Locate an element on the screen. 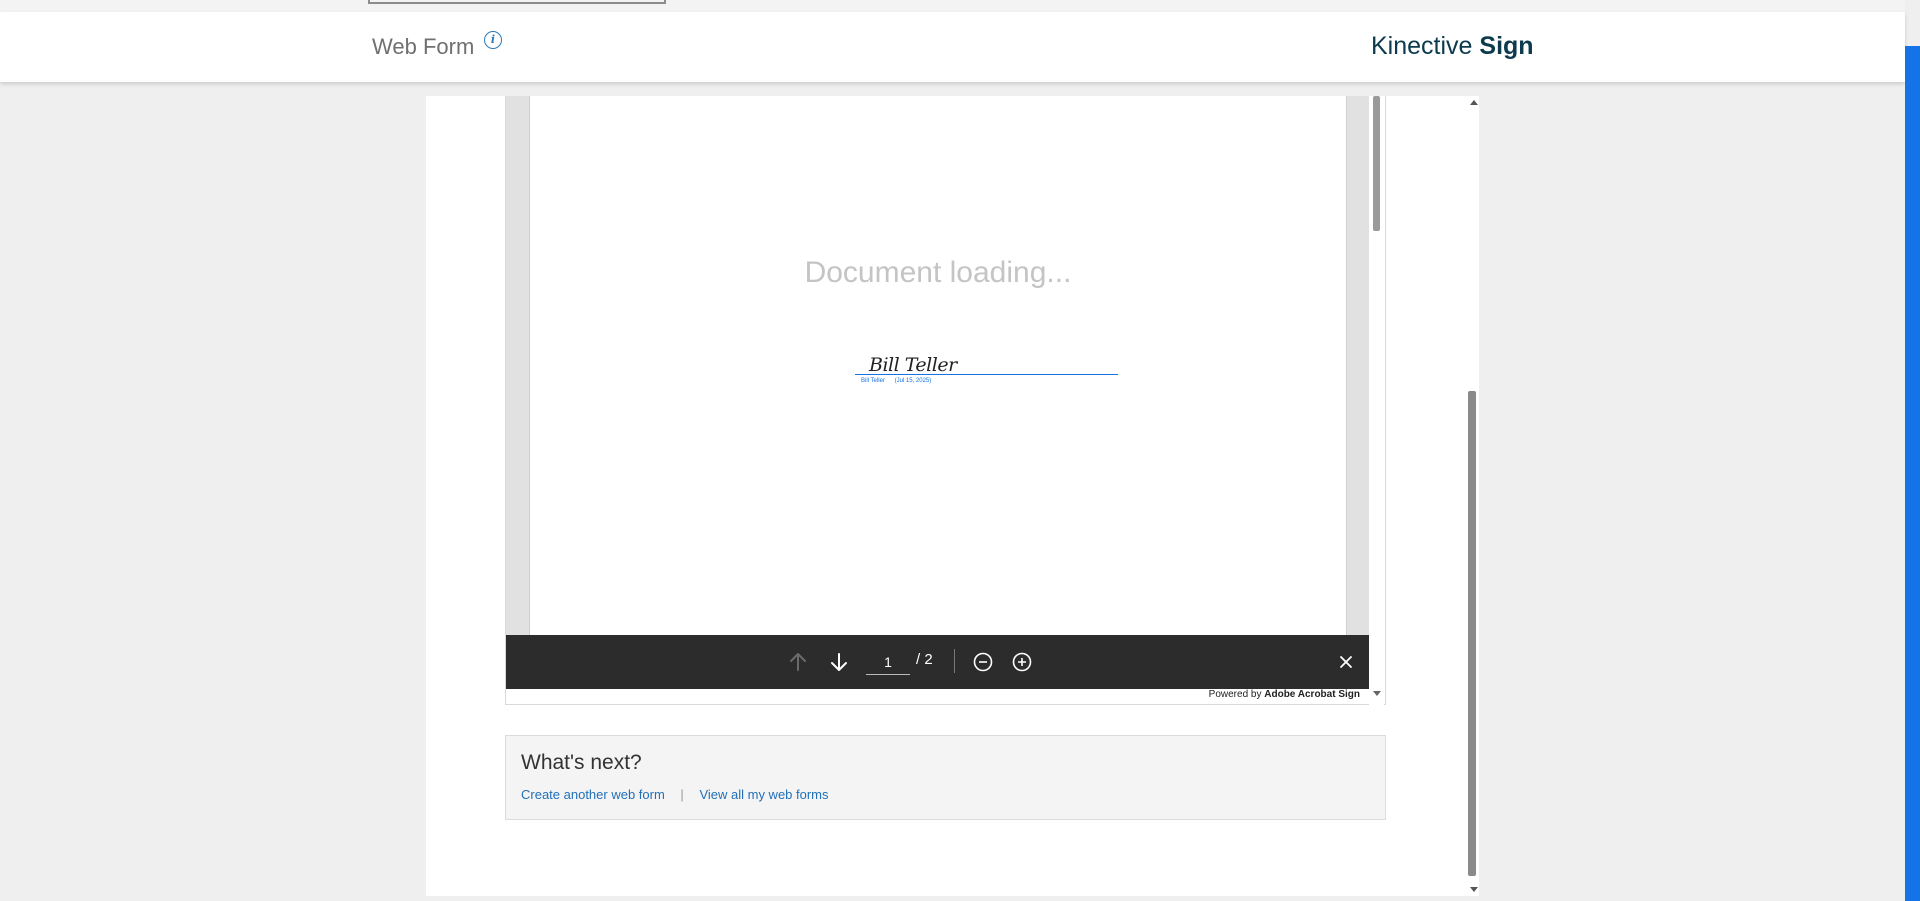  info-icon: i is located at coordinates (493, 40).